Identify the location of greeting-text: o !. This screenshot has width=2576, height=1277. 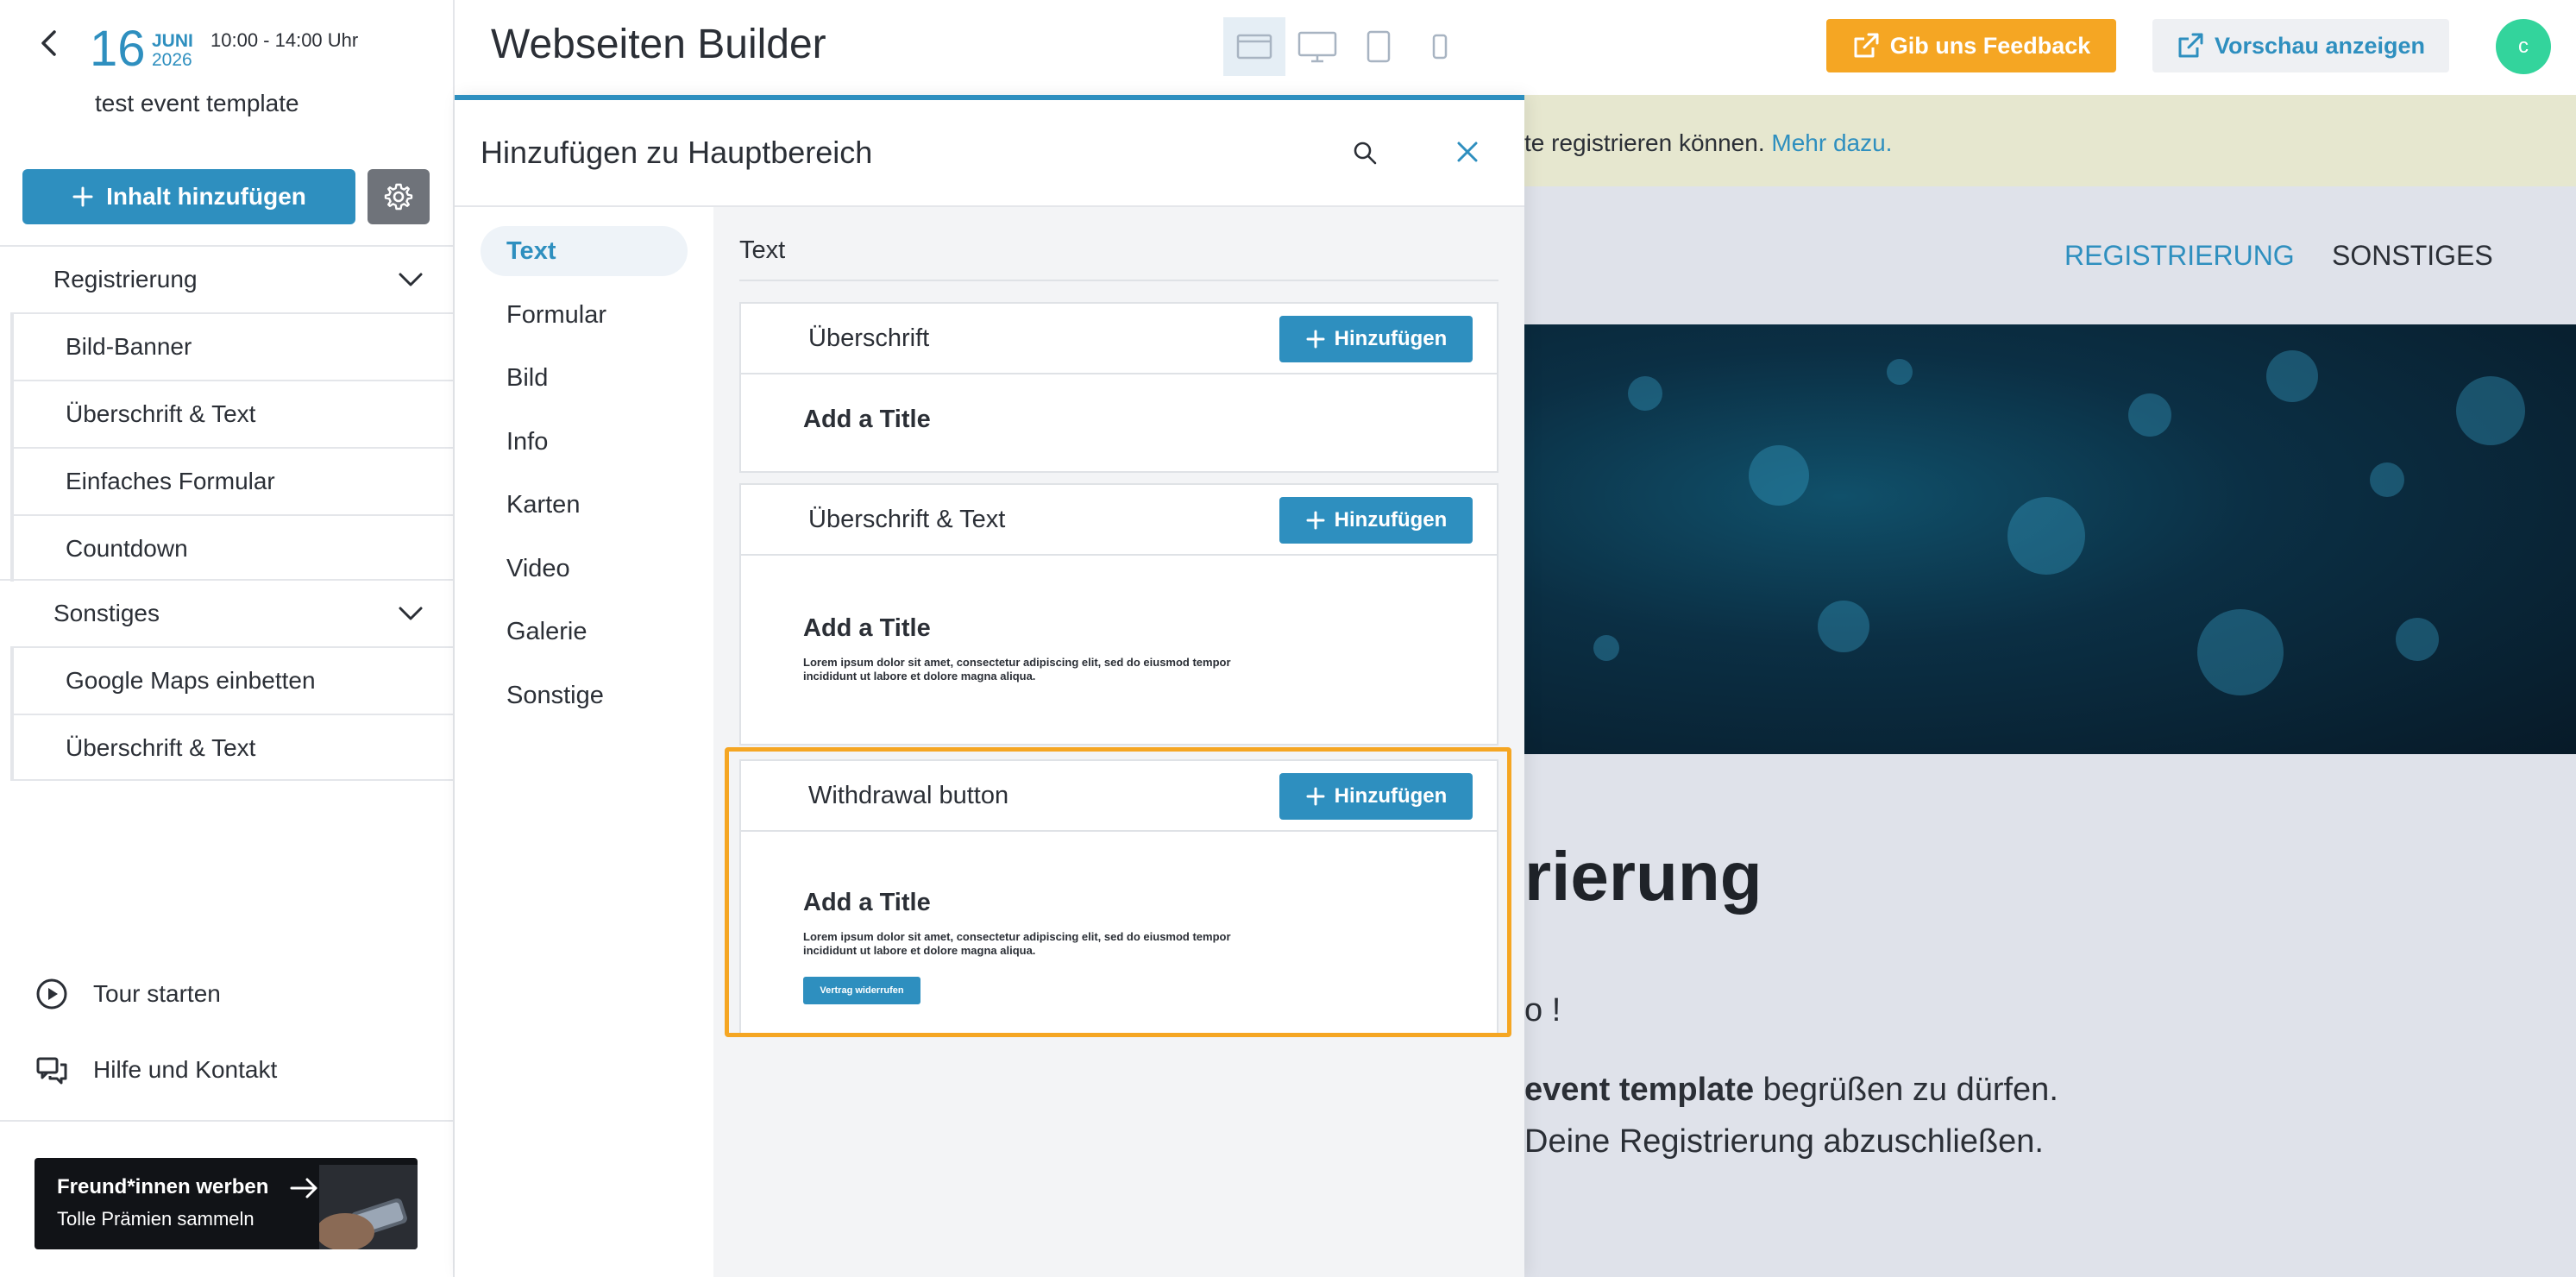
(1542, 1010).